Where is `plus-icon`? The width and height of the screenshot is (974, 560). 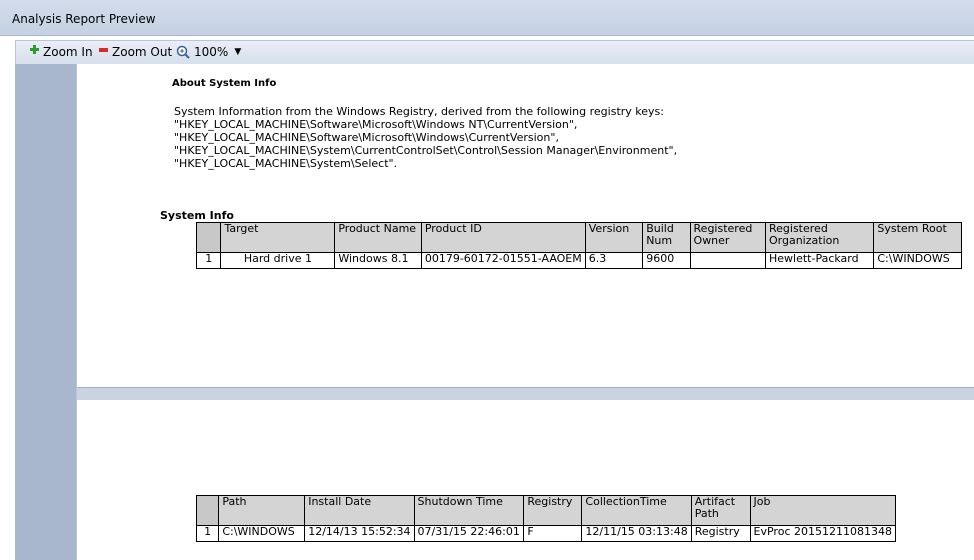
plus-icon is located at coordinates (34, 49).